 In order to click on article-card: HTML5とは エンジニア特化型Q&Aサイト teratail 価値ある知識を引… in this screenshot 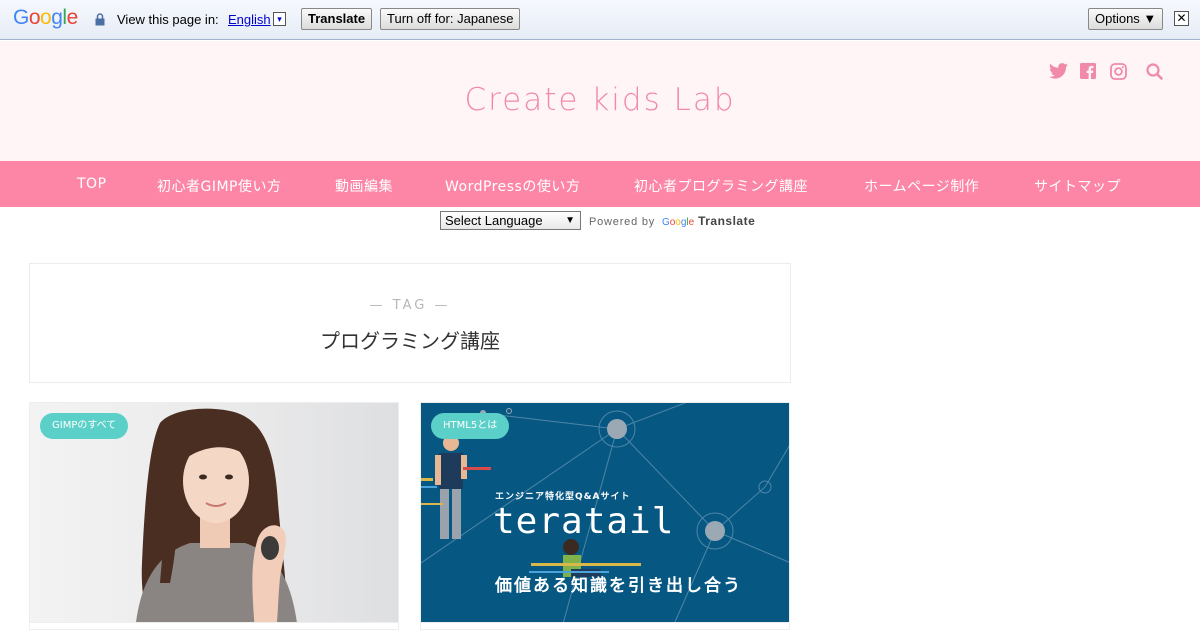, I will do `click(605, 516)`.